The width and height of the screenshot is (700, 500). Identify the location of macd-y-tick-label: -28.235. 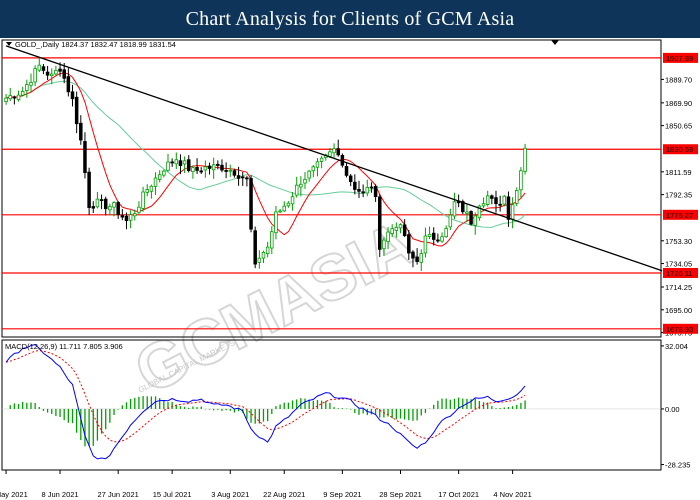
(677, 465).